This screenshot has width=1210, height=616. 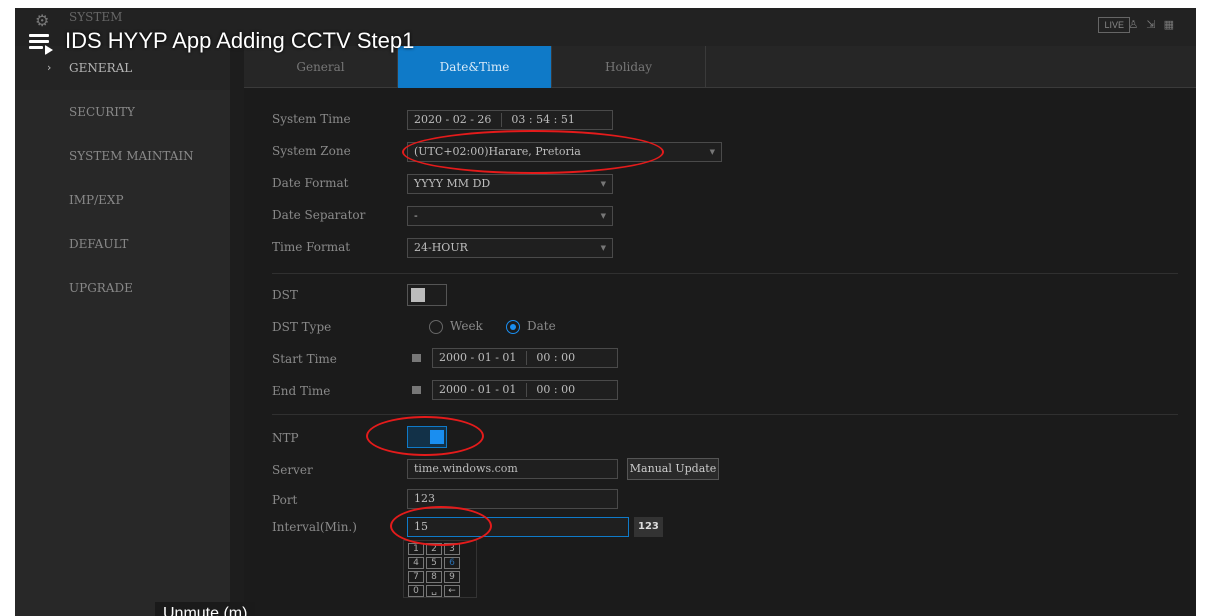 What do you see at coordinates (311, 119) in the screenshot?
I see `system-time-label: System Time` at bounding box center [311, 119].